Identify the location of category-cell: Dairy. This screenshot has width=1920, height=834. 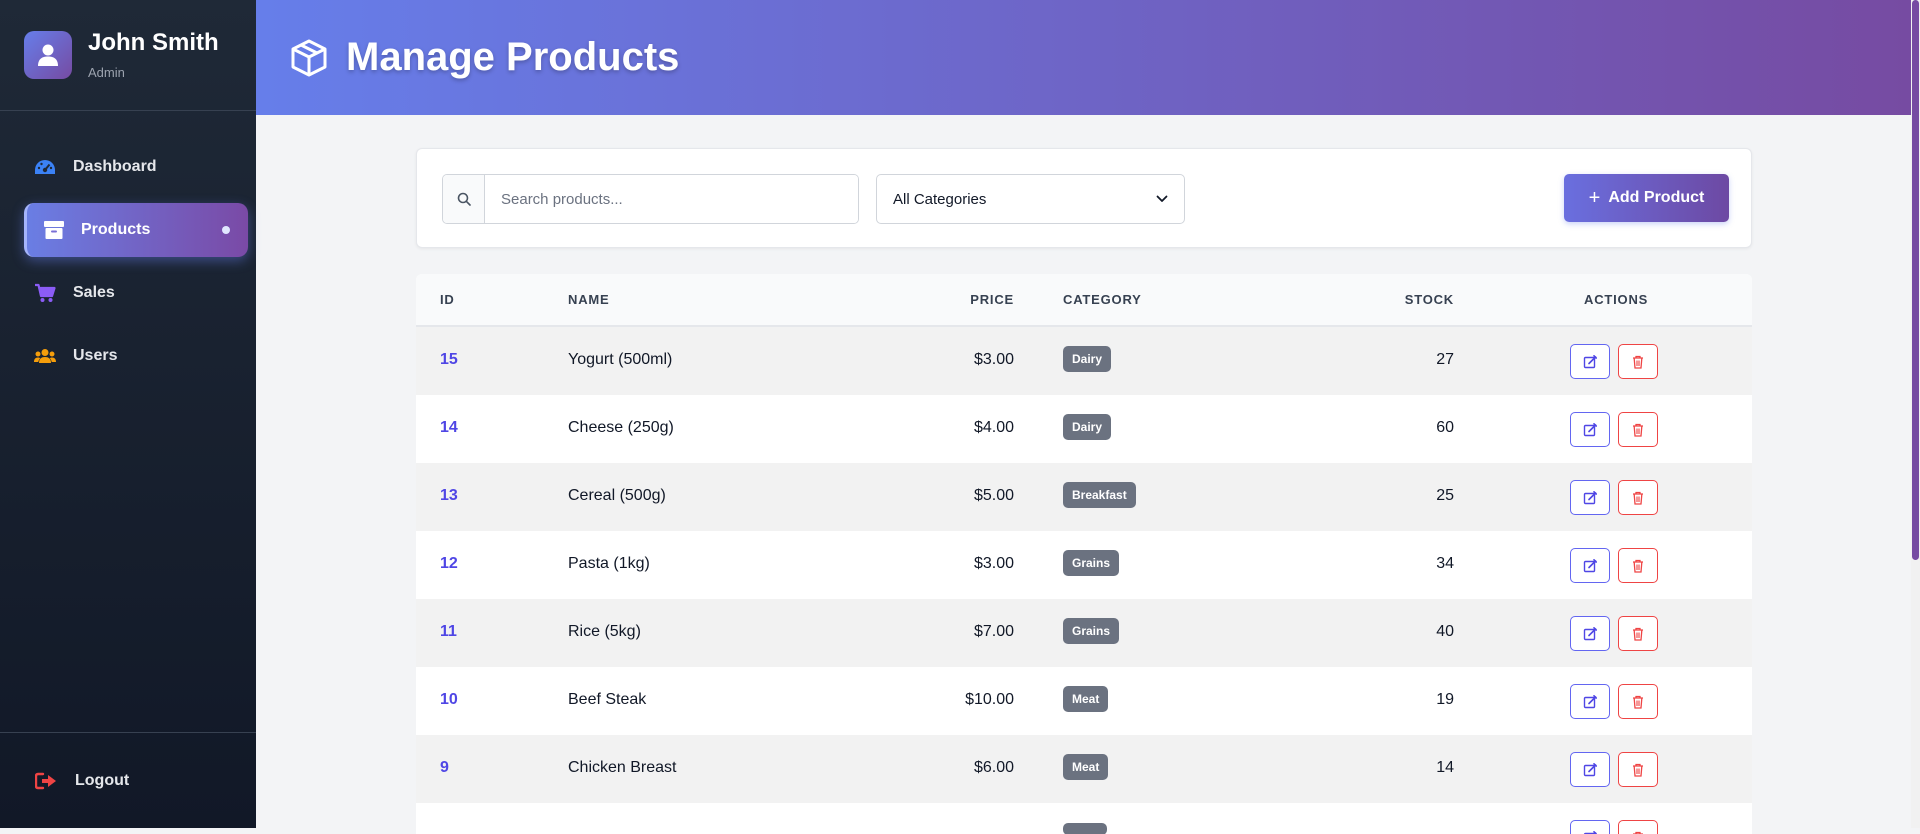
(1087, 427).